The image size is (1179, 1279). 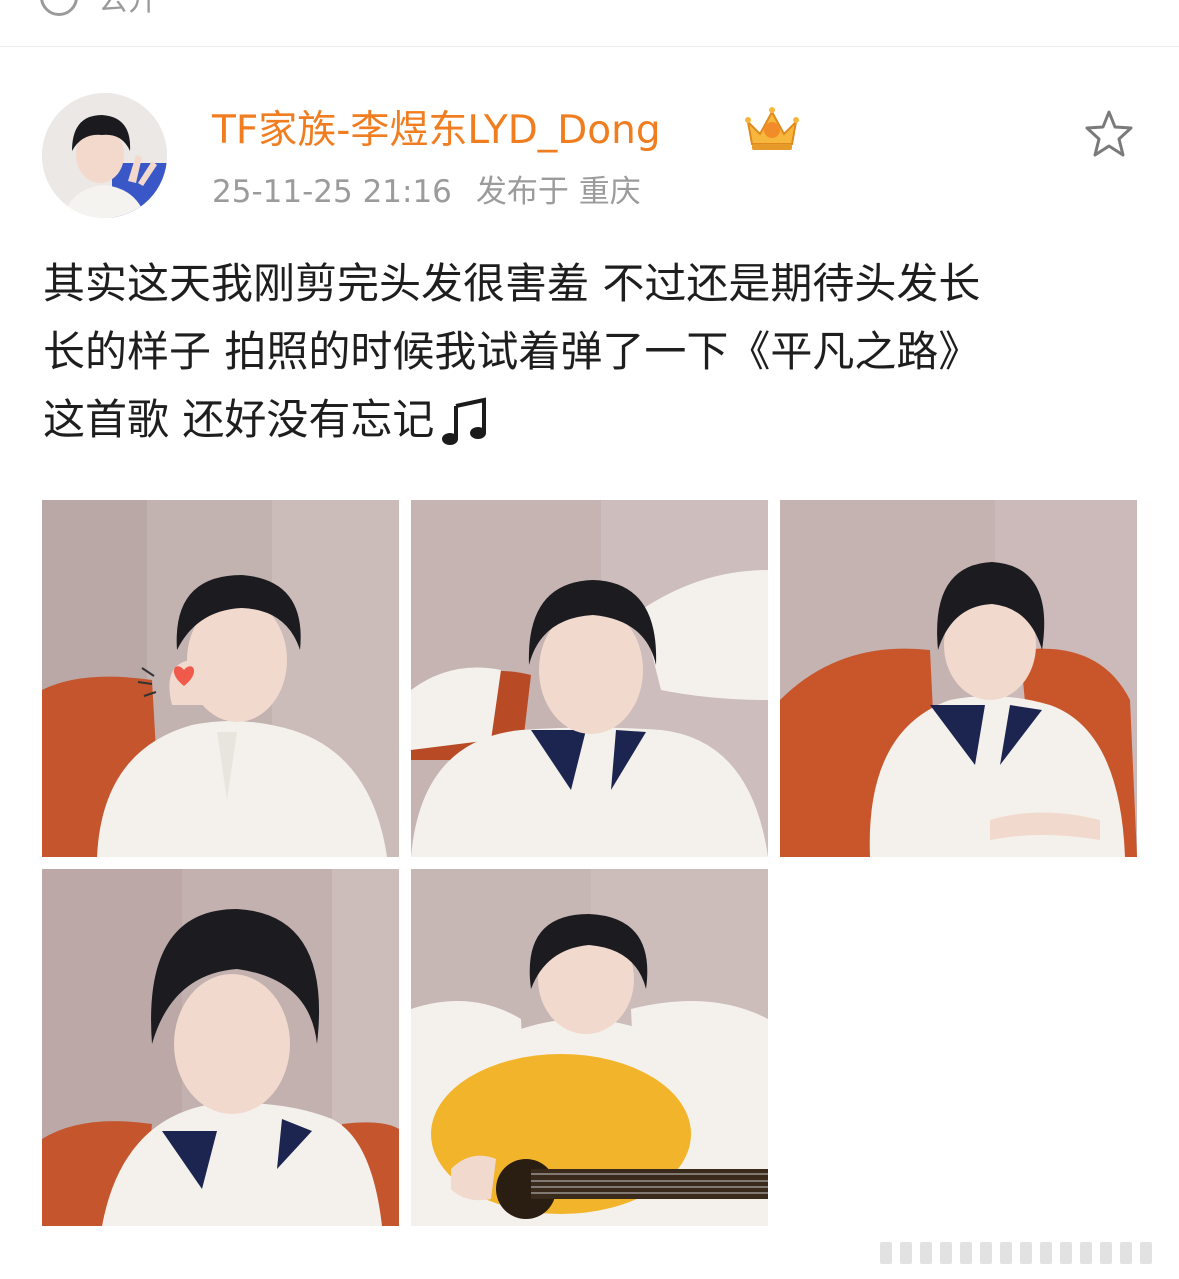 I want to click on post-text-line-last: 这首歌 还好没有忘记, so click(x=593, y=420).